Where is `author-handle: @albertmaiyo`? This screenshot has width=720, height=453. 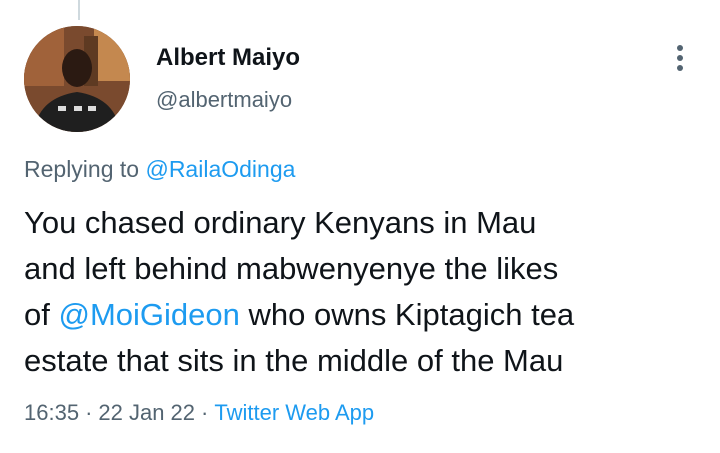
author-handle: @albertmaiyo is located at coordinates (224, 100).